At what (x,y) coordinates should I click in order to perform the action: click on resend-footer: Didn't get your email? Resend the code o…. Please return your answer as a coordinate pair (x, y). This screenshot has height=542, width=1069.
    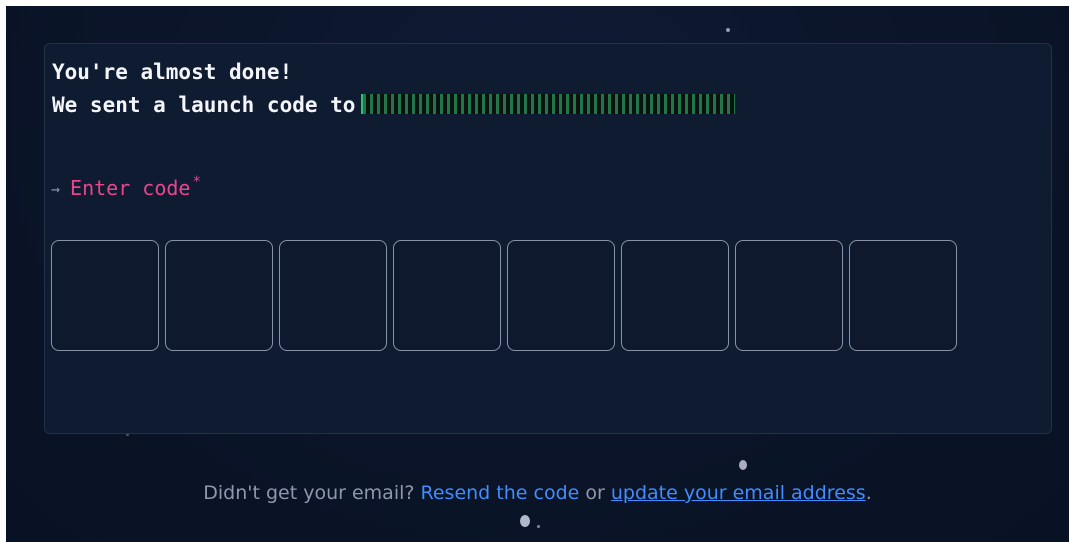
    Looking at the image, I should click on (537, 493).